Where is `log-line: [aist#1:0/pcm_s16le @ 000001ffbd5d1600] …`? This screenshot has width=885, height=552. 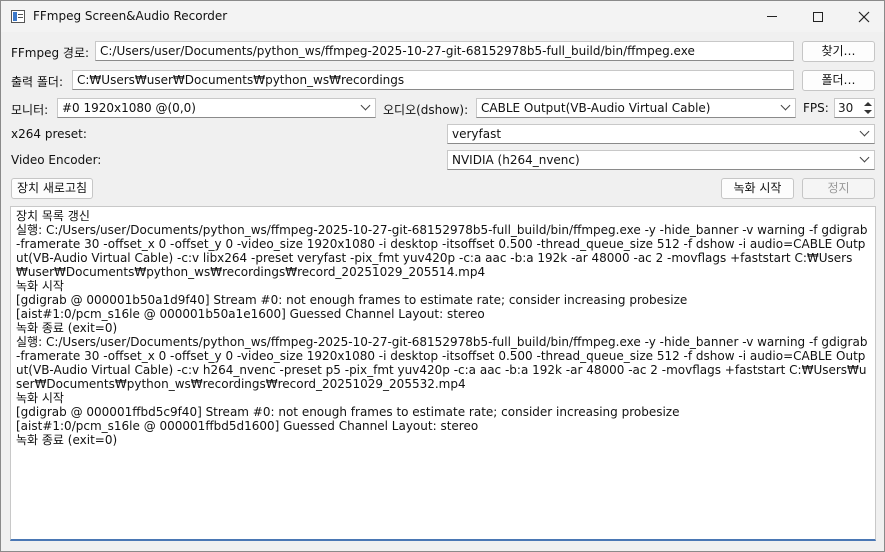
log-line: [aist#1:0/pcm_s16le @ 000001ffbd5d1600] … is located at coordinates (247, 426).